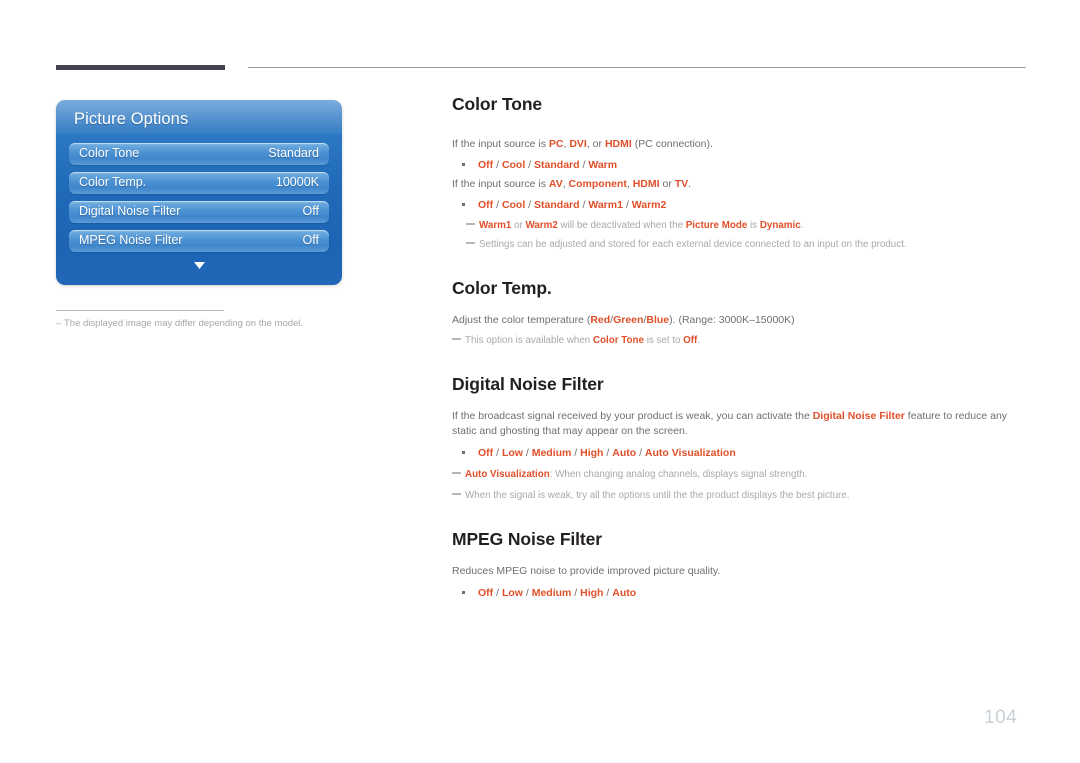 This screenshot has width=1080, height=763. I want to click on page-number: 104, so click(1001, 717).